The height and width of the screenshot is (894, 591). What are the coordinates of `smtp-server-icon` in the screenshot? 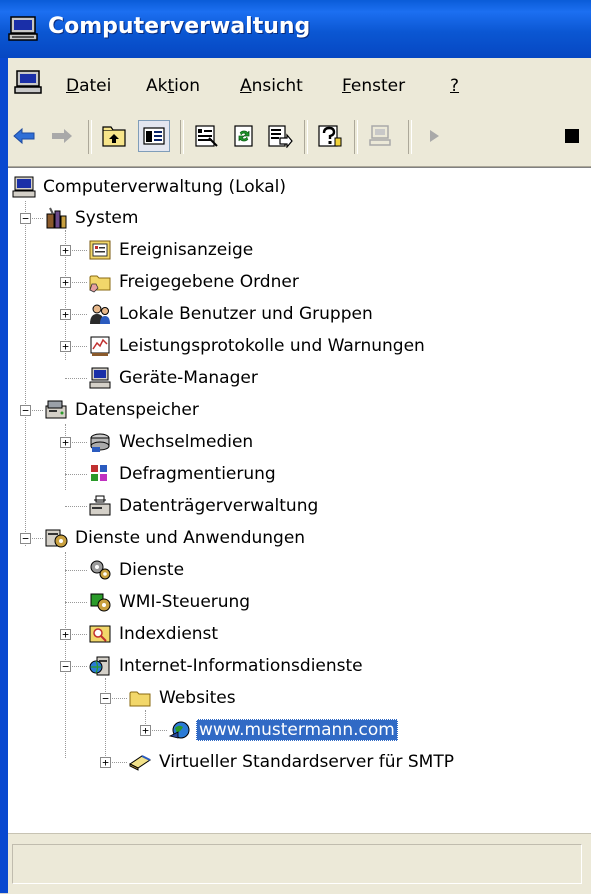 It's located at (140, 763).